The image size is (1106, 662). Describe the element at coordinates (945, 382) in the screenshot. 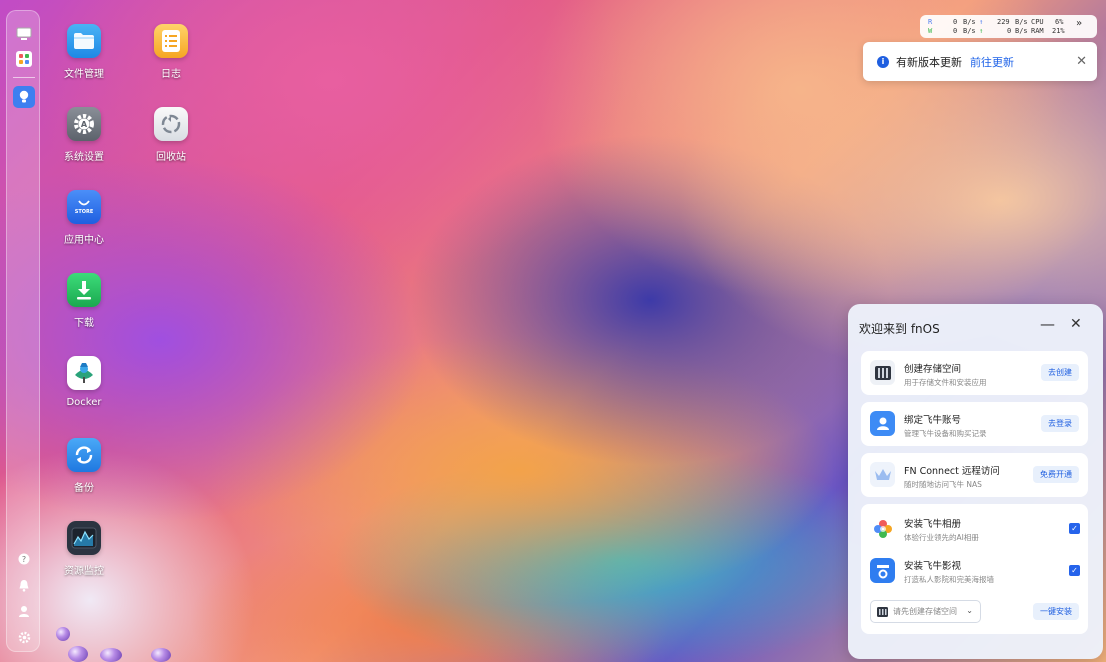

I see `card-subtitle: 用于存储文件和安装应用` at that location.